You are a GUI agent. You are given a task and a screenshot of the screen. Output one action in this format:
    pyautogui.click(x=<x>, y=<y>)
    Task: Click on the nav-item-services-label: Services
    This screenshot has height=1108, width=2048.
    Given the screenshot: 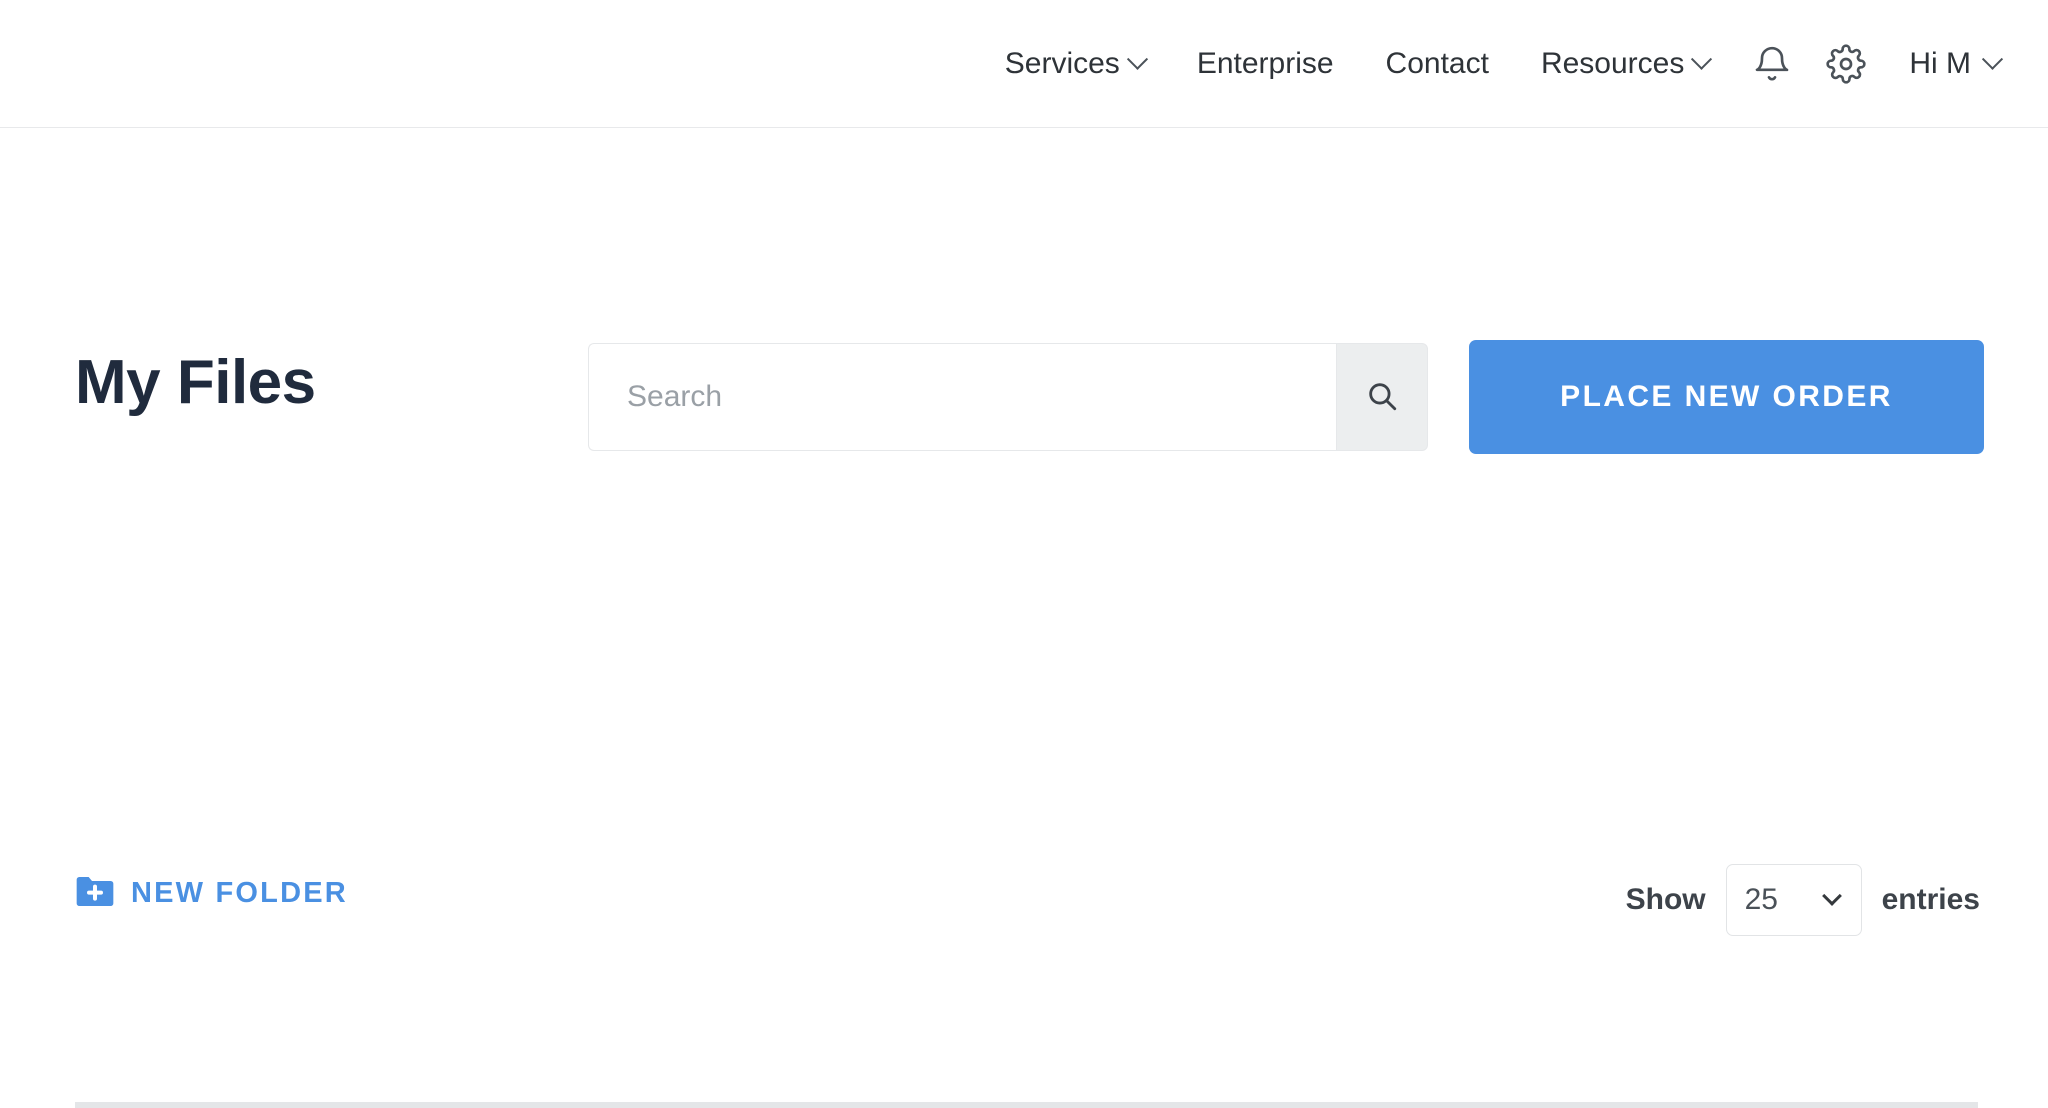 What is the action you would take?
    pyautogui.click(x=1062, y=63)
    